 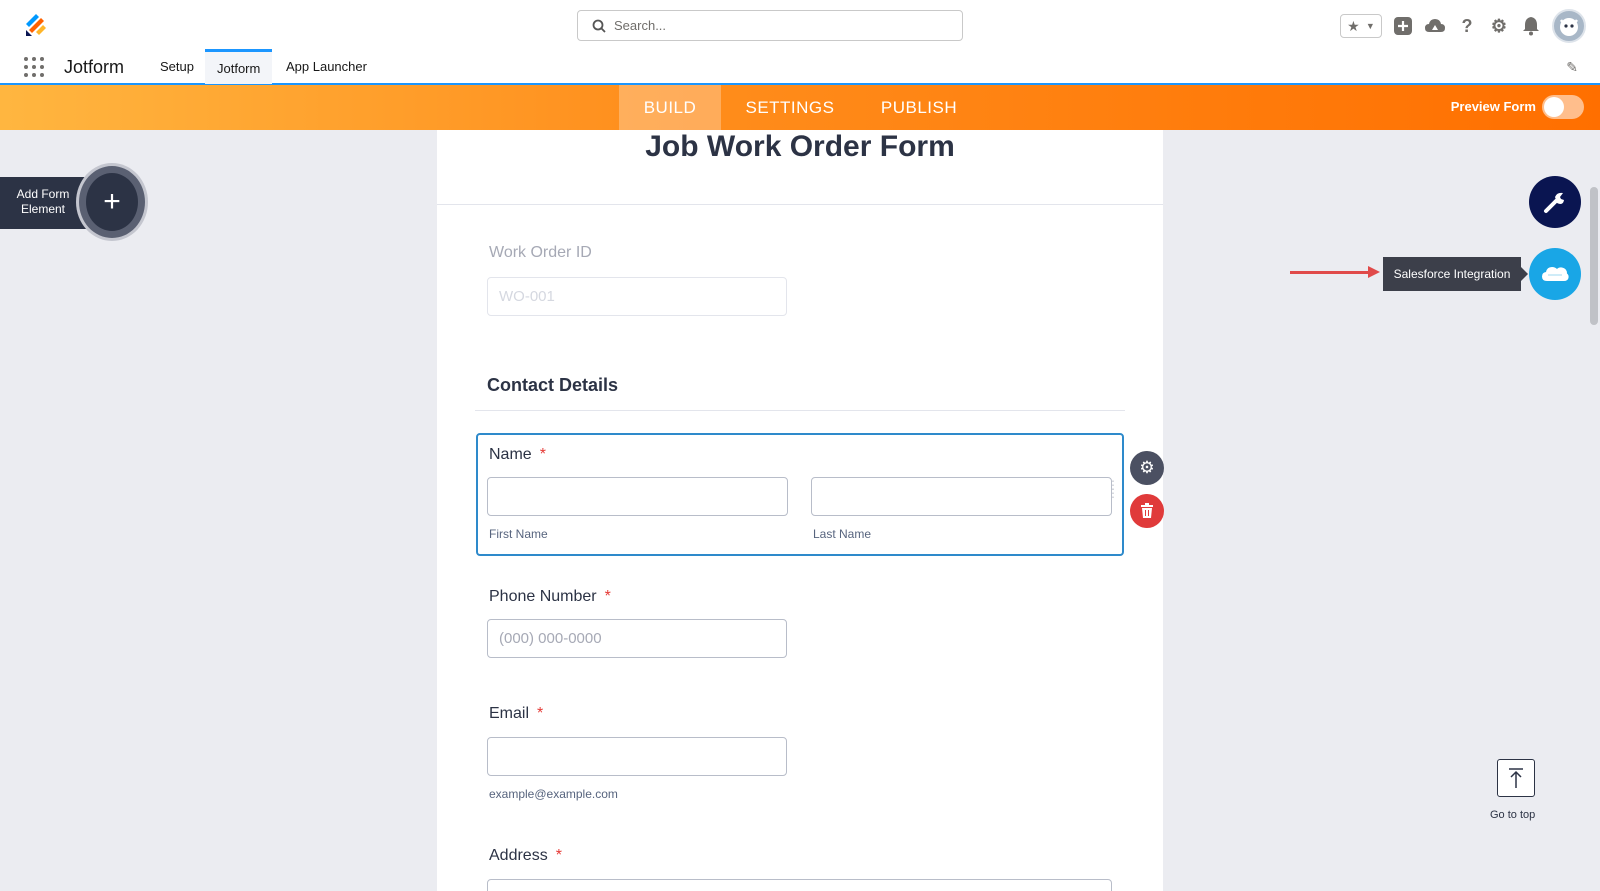 What do you see at coordinates (599, 26) in the screenshot?
I see `search-icon` at bounding box center [599, 26].